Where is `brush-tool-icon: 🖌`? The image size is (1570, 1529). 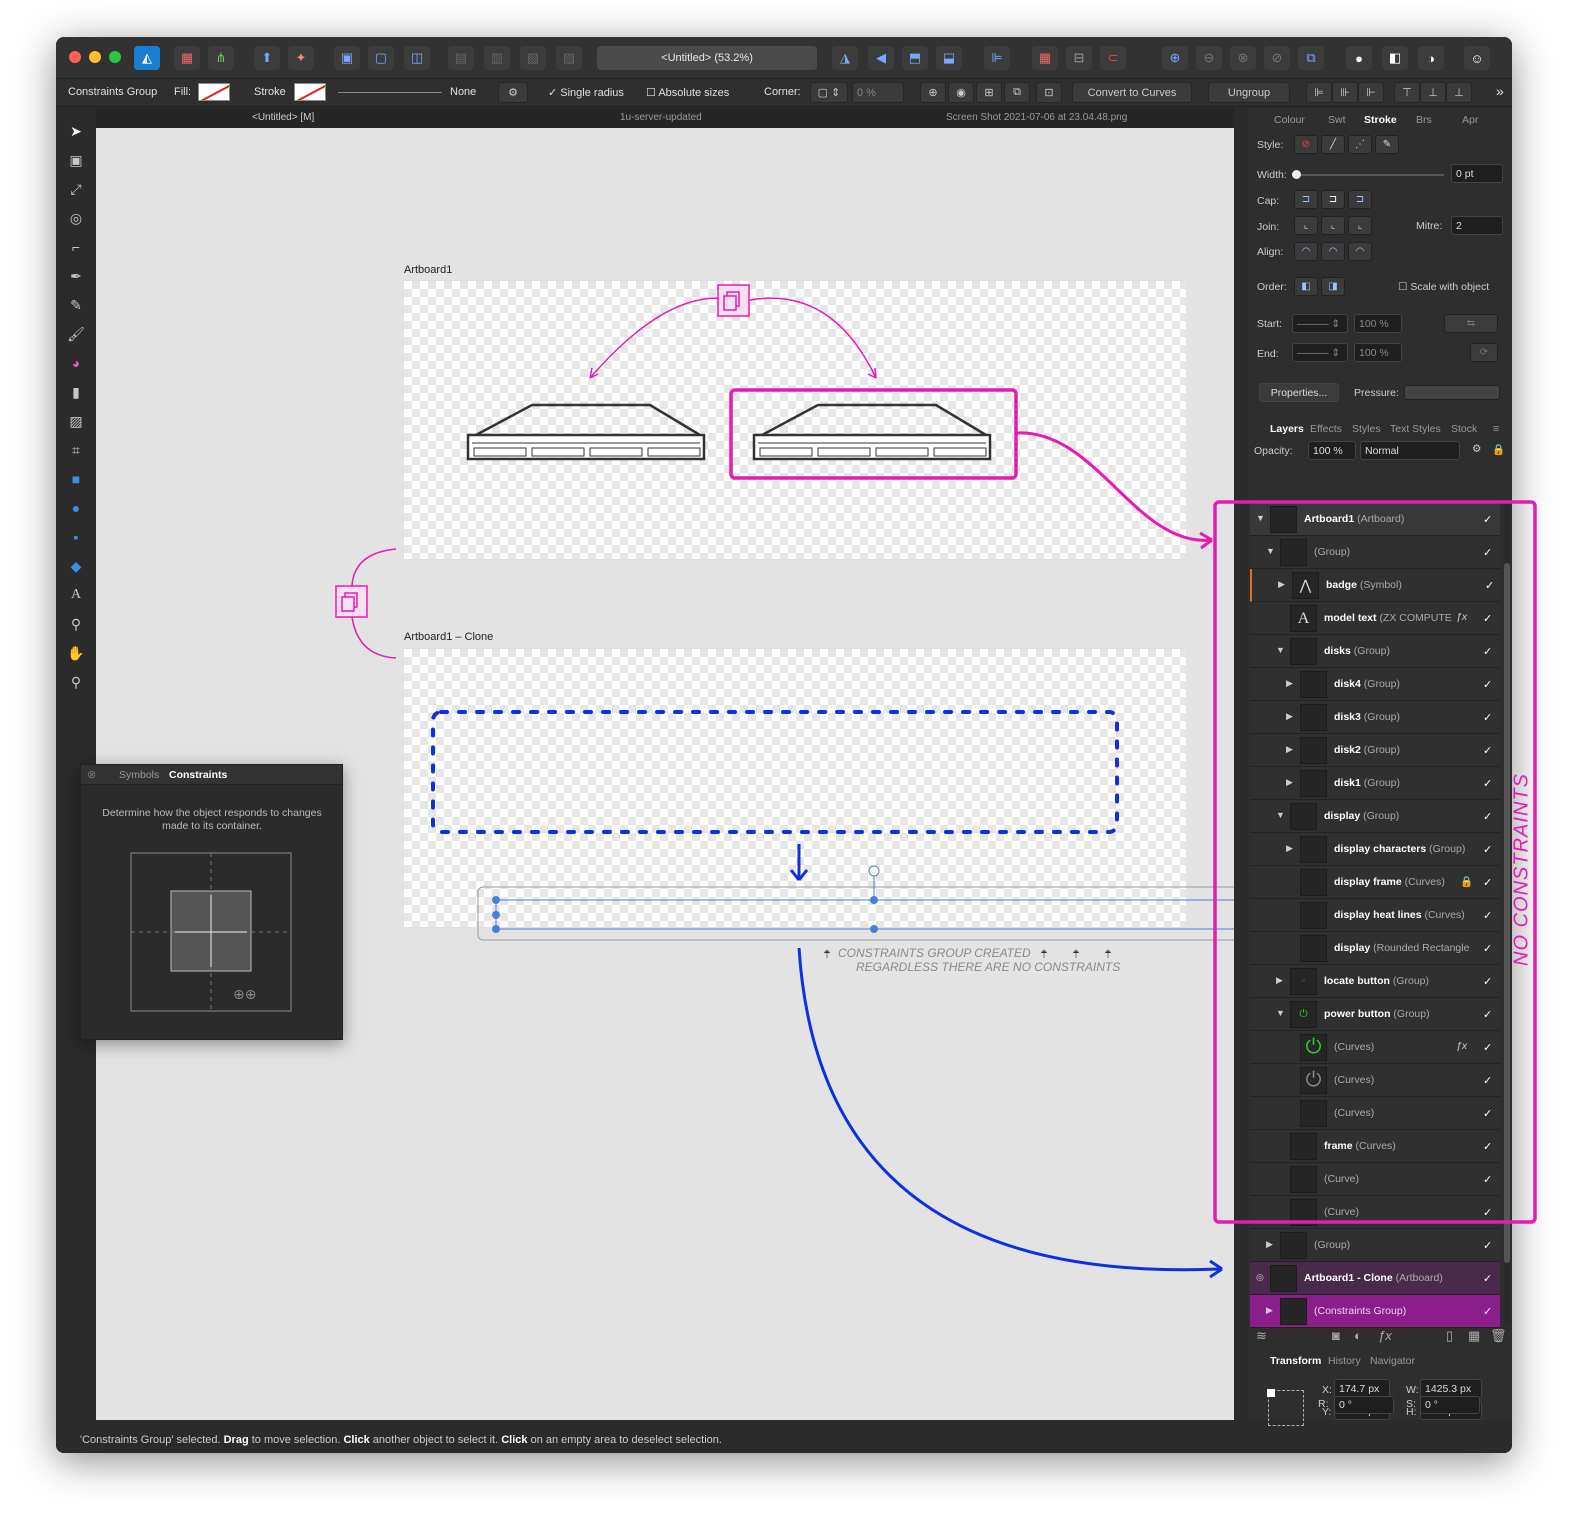 brush-tool-icon: 🖌 is located at coordinates (76, 334).